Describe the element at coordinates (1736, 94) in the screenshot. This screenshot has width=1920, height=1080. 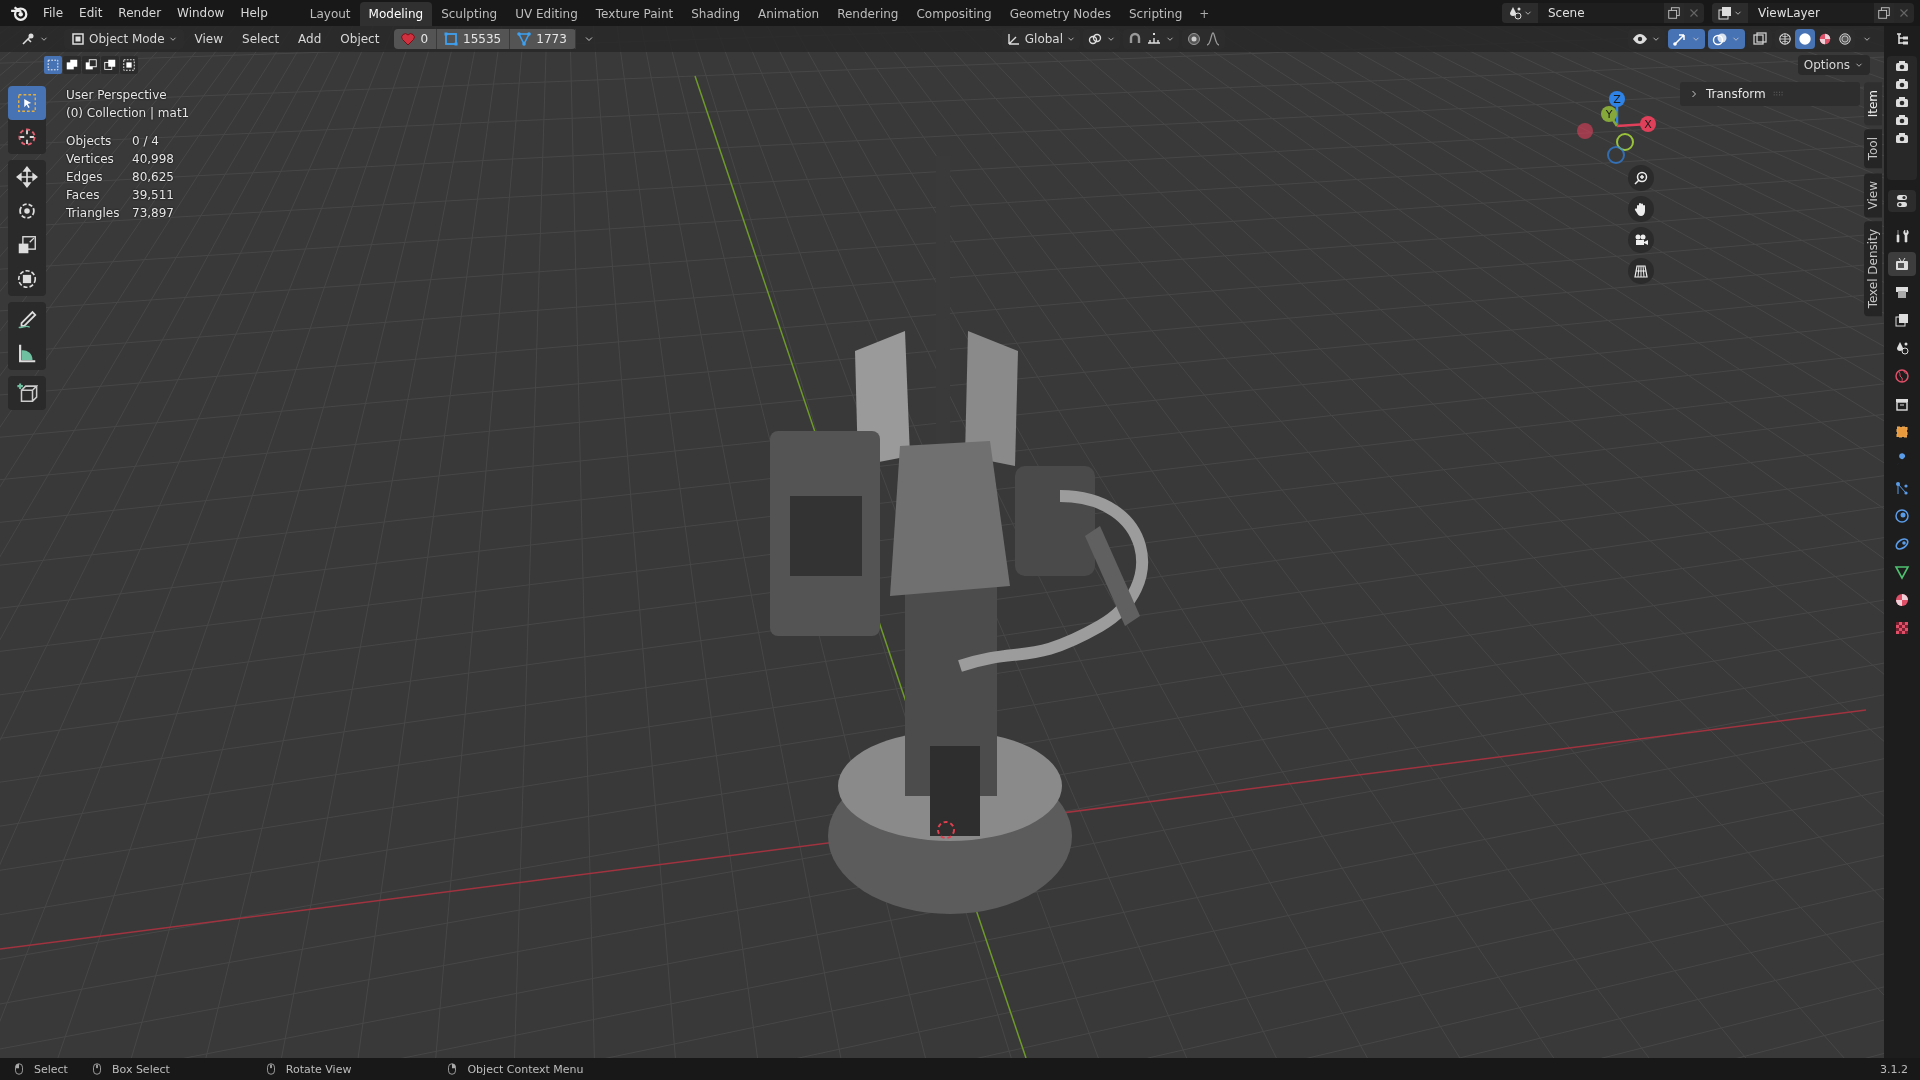
I see `panel-title: Transform` at that location.